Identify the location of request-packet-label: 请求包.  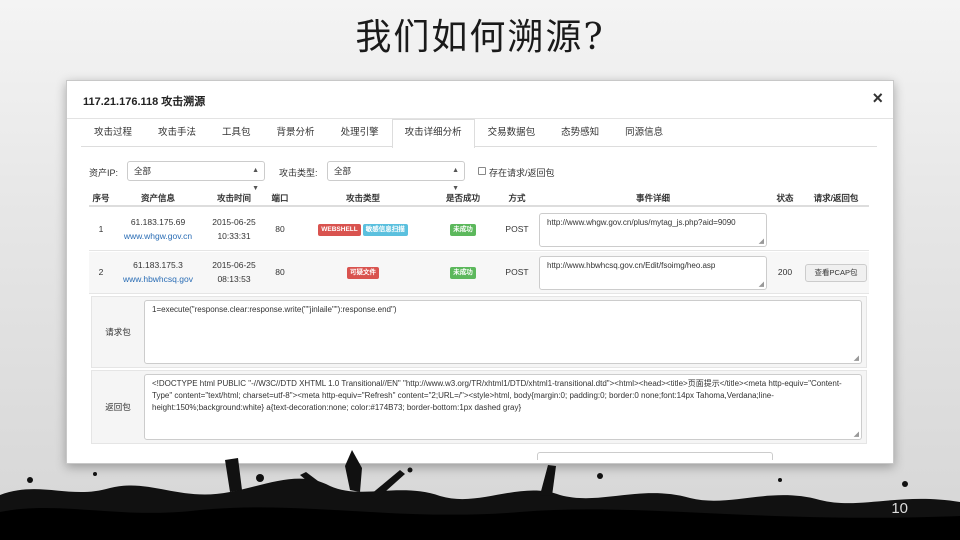
(118, 332).